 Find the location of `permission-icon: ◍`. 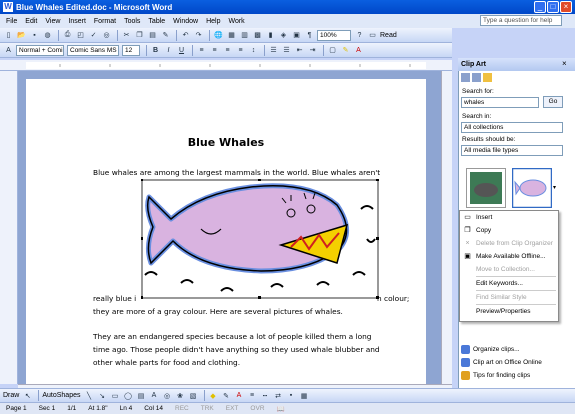

permission-icon: ◍ is located at coordinates (47, 35).